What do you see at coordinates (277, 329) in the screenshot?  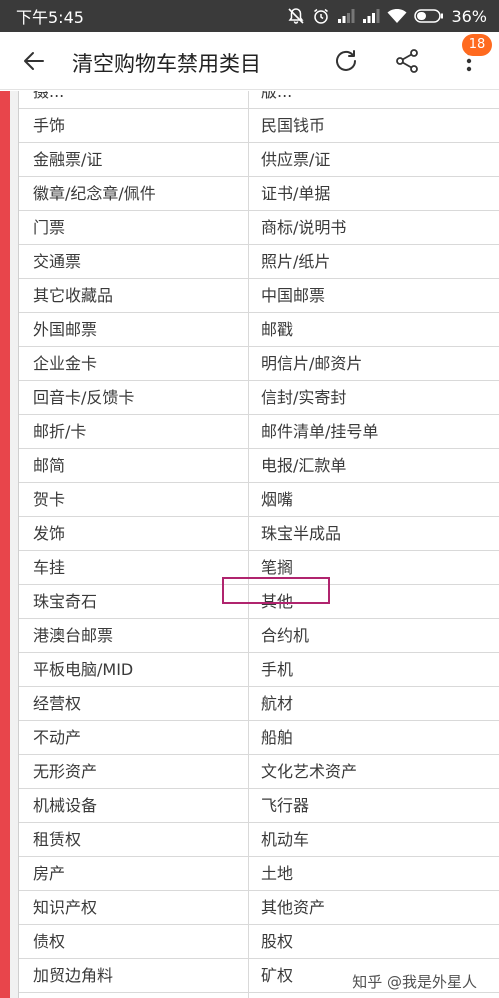 I see `category-cell: 邮戳` at bounding box center [277, 329].